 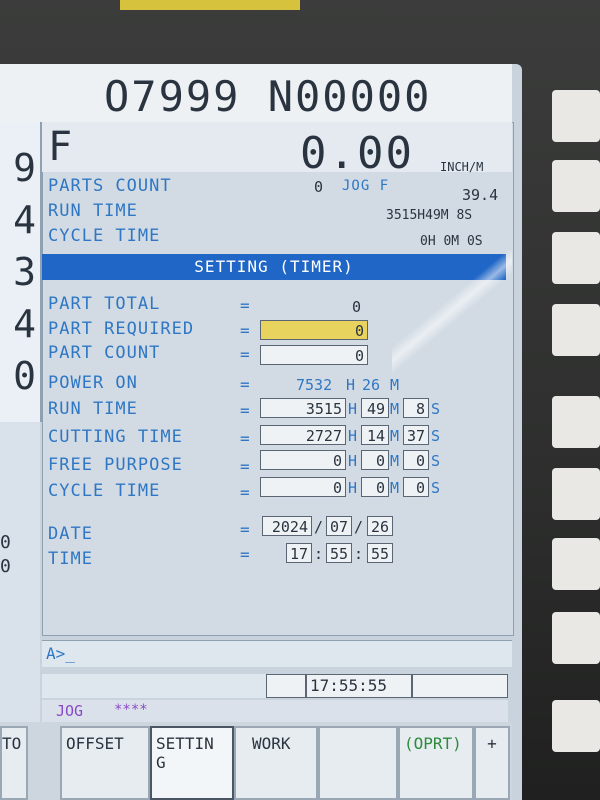 What do you see at coordinates (121, 329) in the screenshot?
I see `part-required-label: PART REQUIRED` at bounding box center [121, 329].